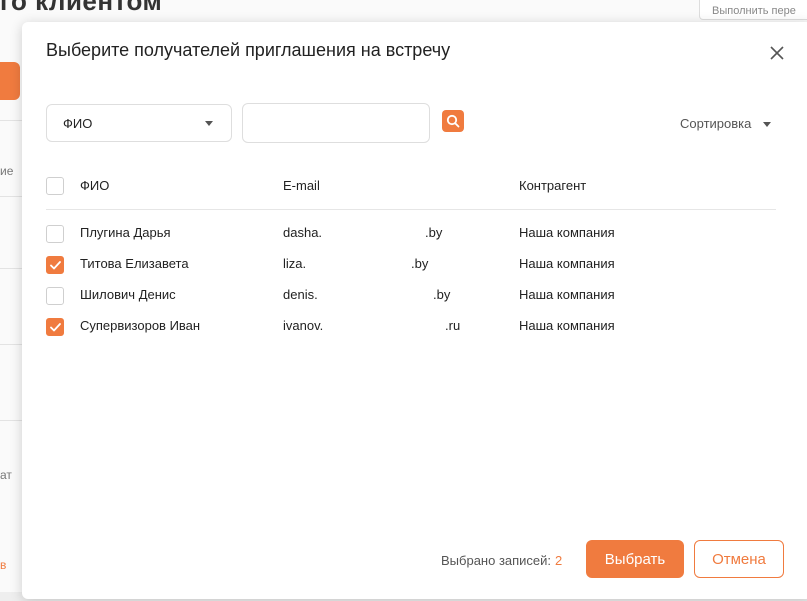  I want to click on search-input, so click(336, 123).